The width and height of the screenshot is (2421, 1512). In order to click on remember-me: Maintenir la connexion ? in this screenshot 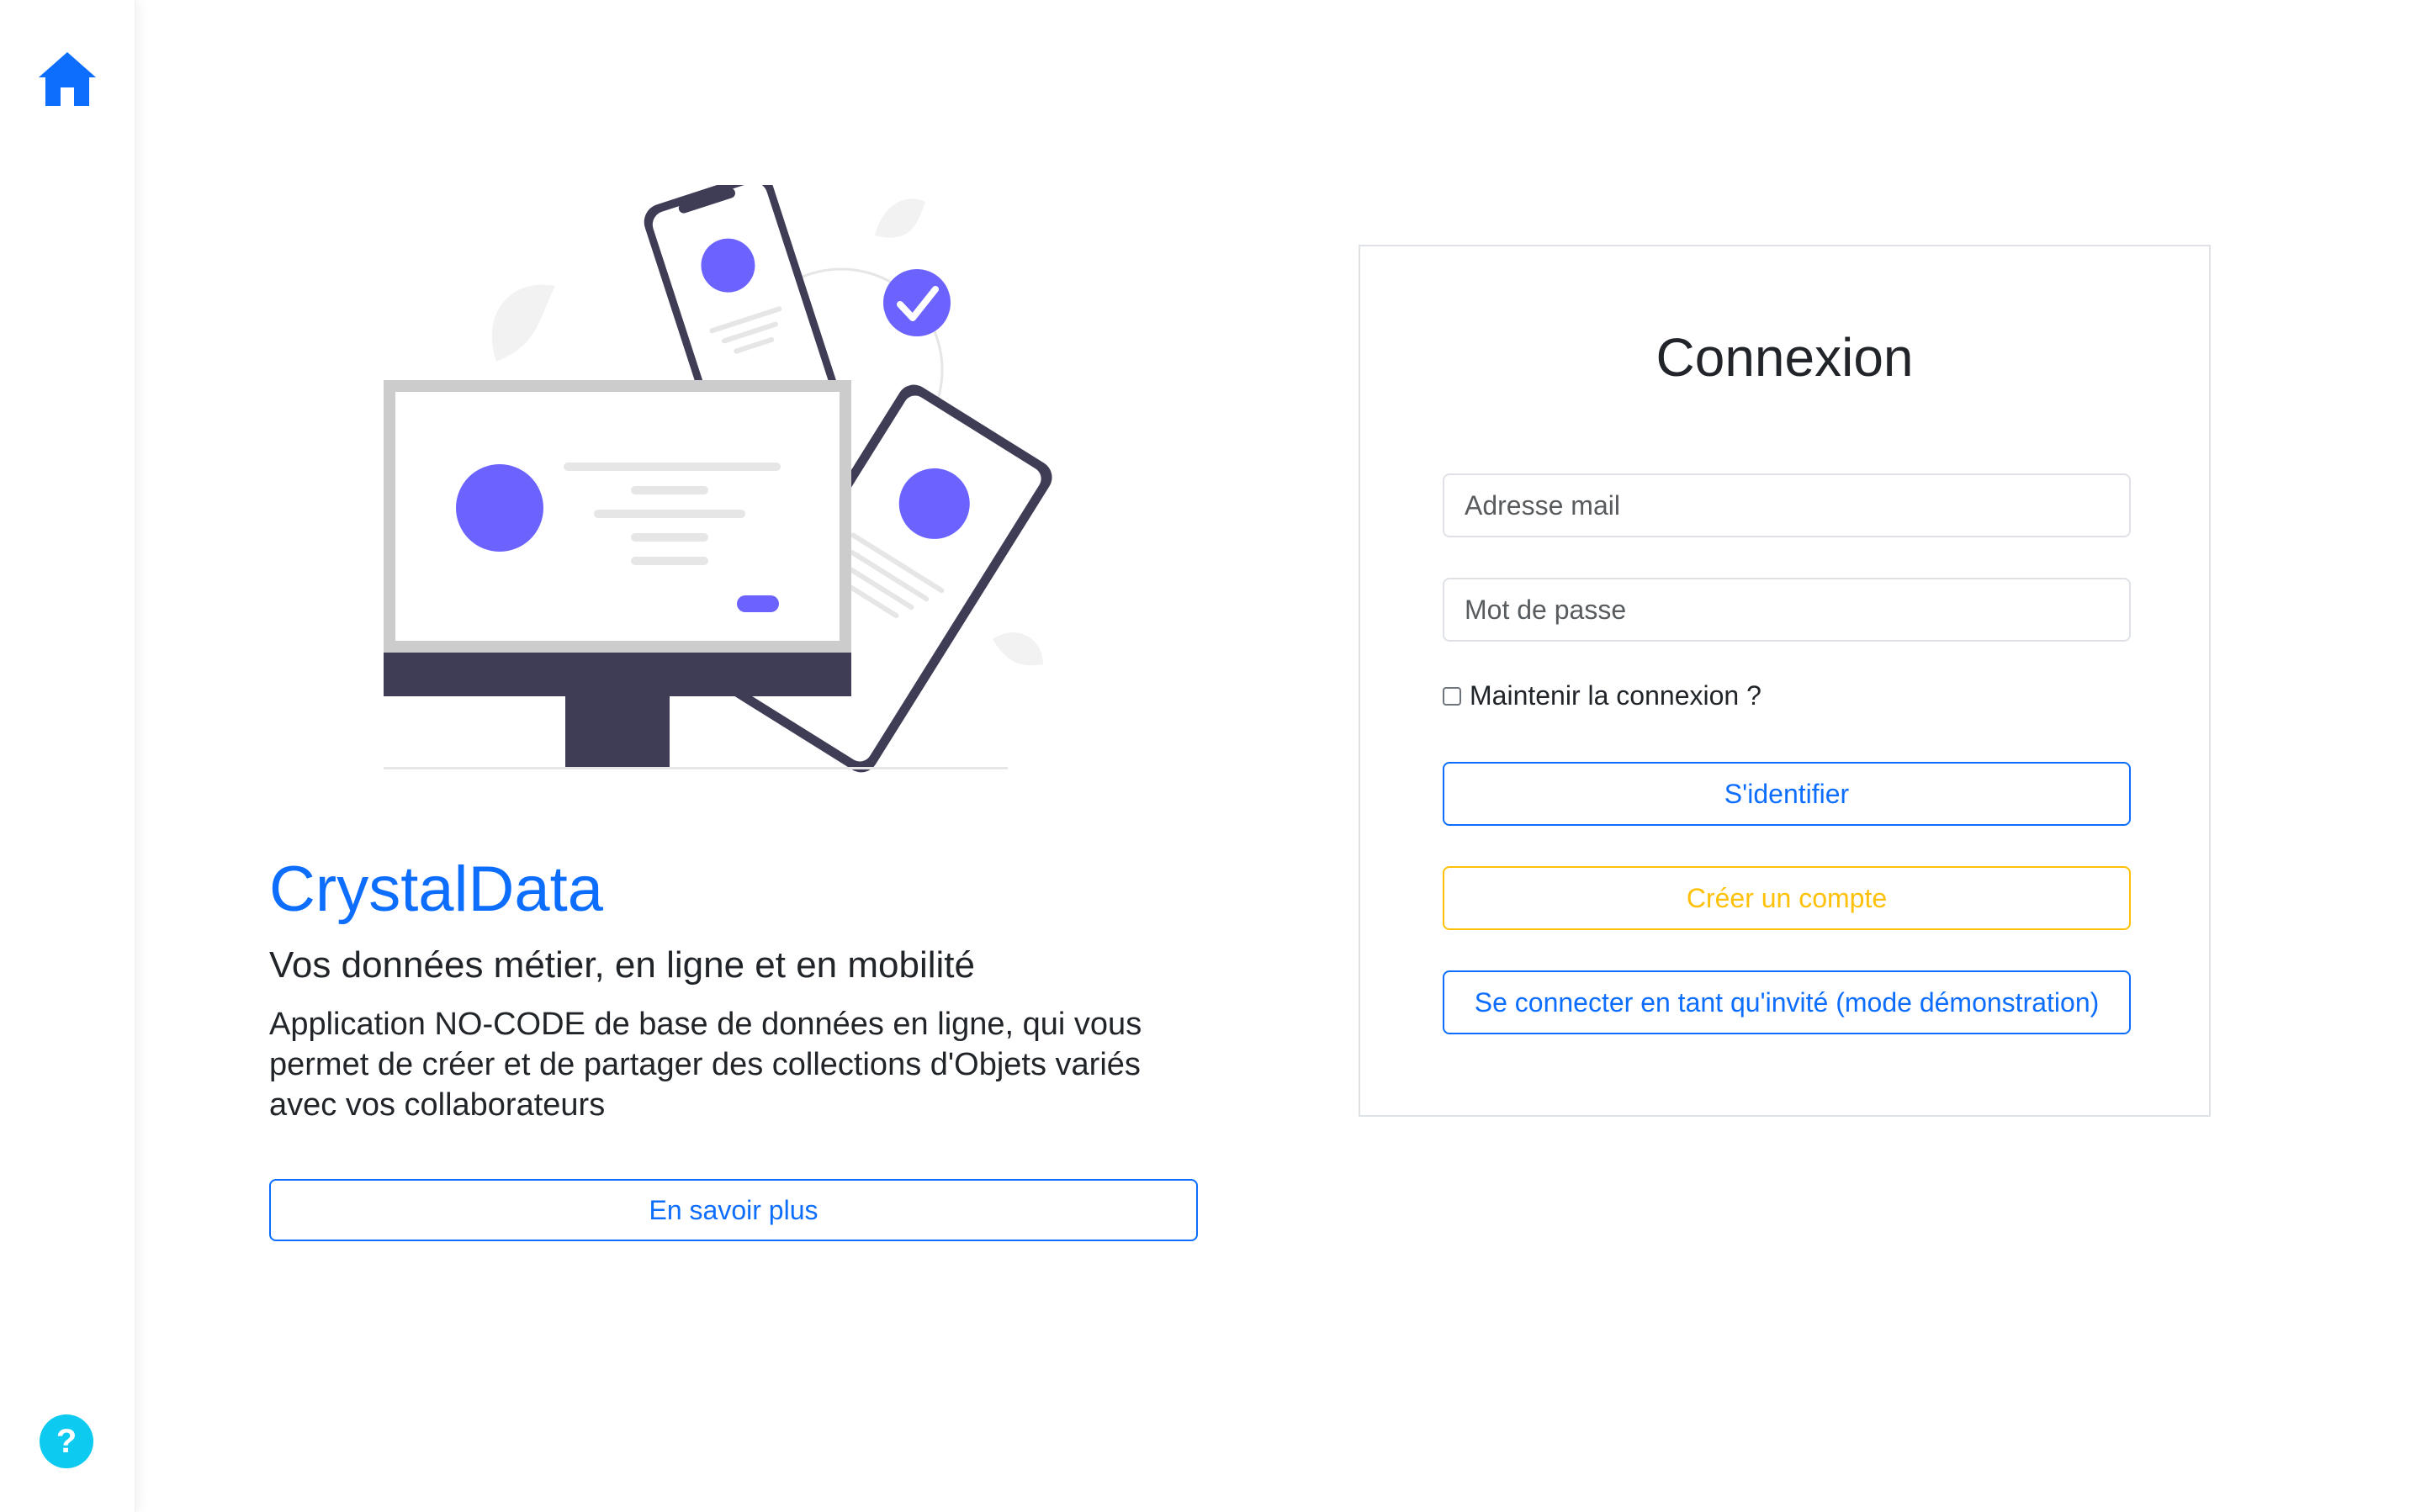, I will do `click(1602, 695)`.